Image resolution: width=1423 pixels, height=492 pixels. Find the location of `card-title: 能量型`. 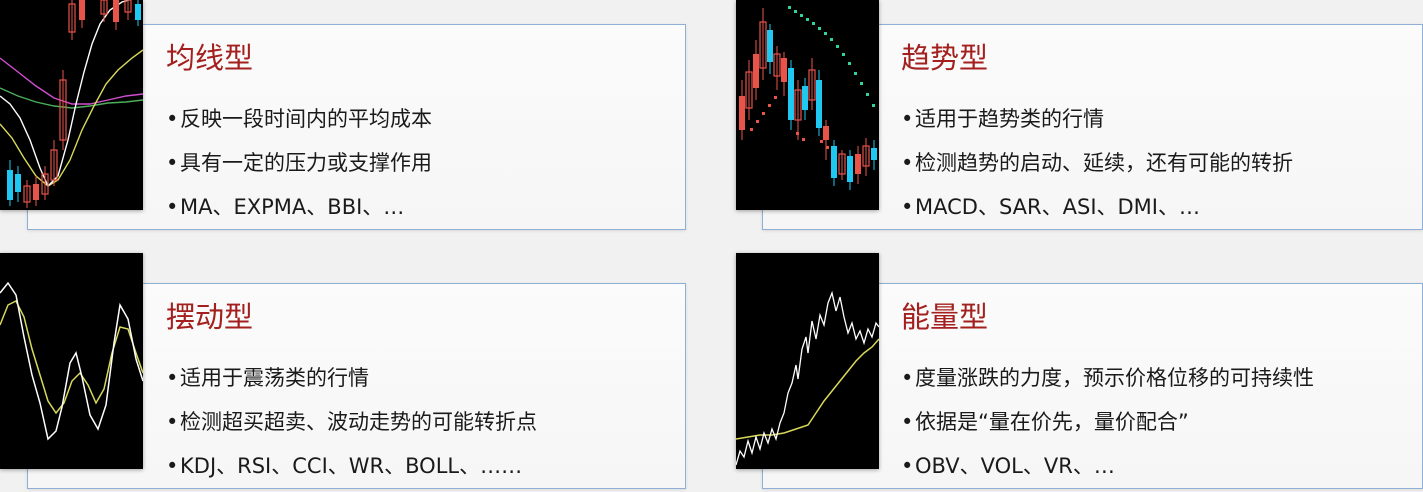

card-title: 能量型 is located at coordinates (945, 317).